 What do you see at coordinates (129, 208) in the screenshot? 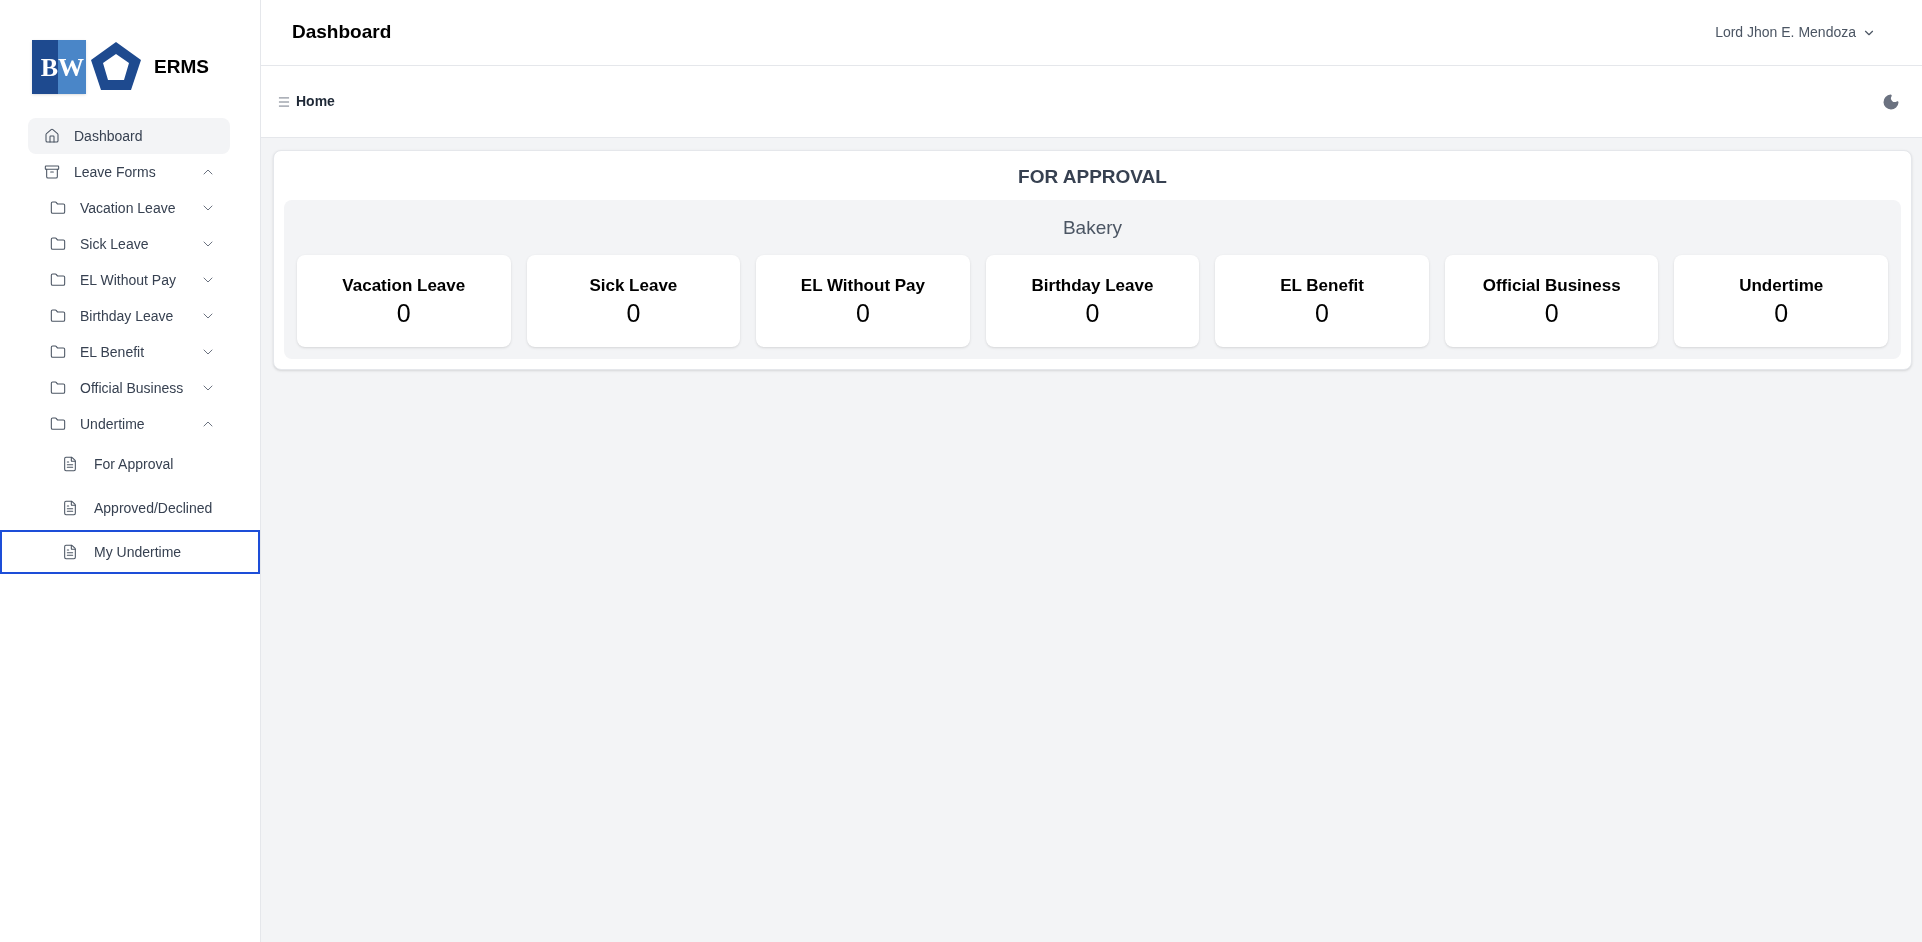
I see `sidebar-item: Vacation Leave` at bounding box center [129, 208].